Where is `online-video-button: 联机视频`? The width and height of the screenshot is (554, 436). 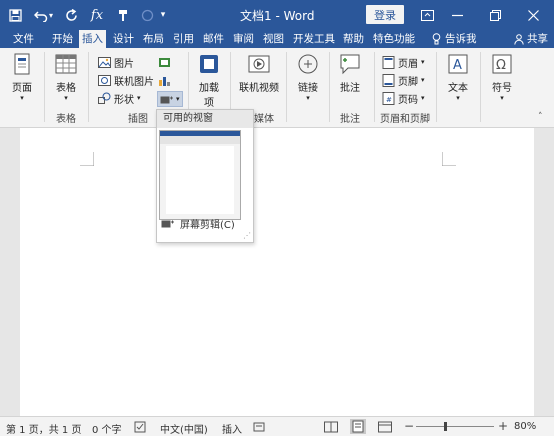
online-video-button: 联机视频 is located at coordinates (259, 73).